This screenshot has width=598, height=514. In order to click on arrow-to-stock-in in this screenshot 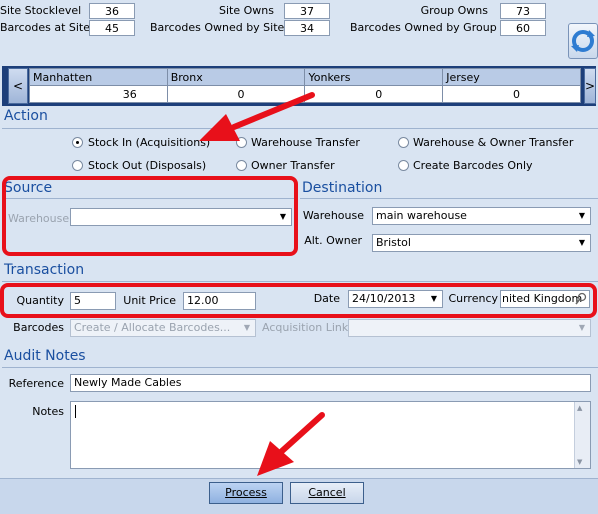, I will do `click(257, 116)`.